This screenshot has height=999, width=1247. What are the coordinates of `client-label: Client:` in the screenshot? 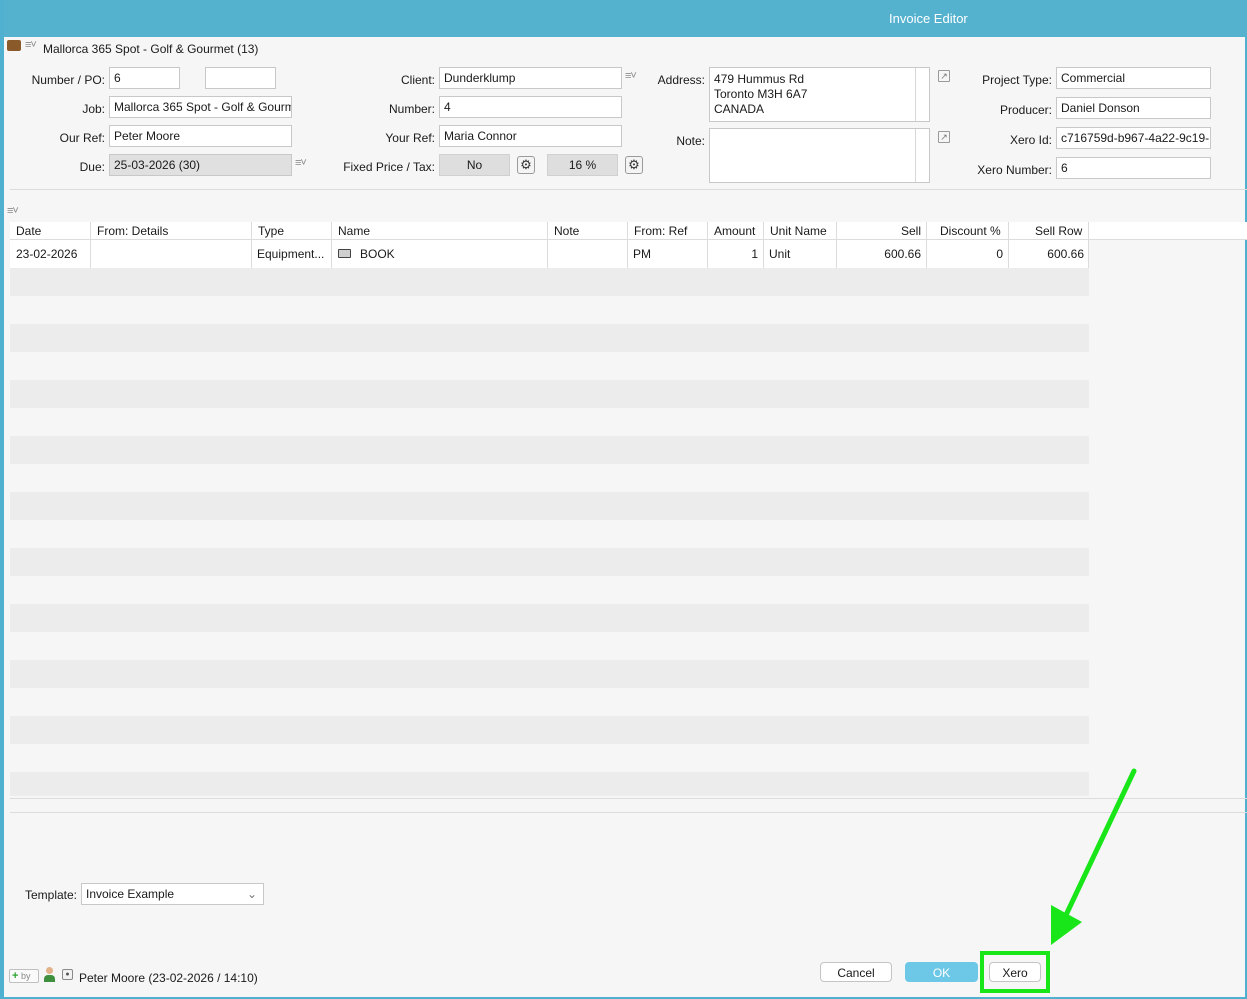 It's located at (417, 80).